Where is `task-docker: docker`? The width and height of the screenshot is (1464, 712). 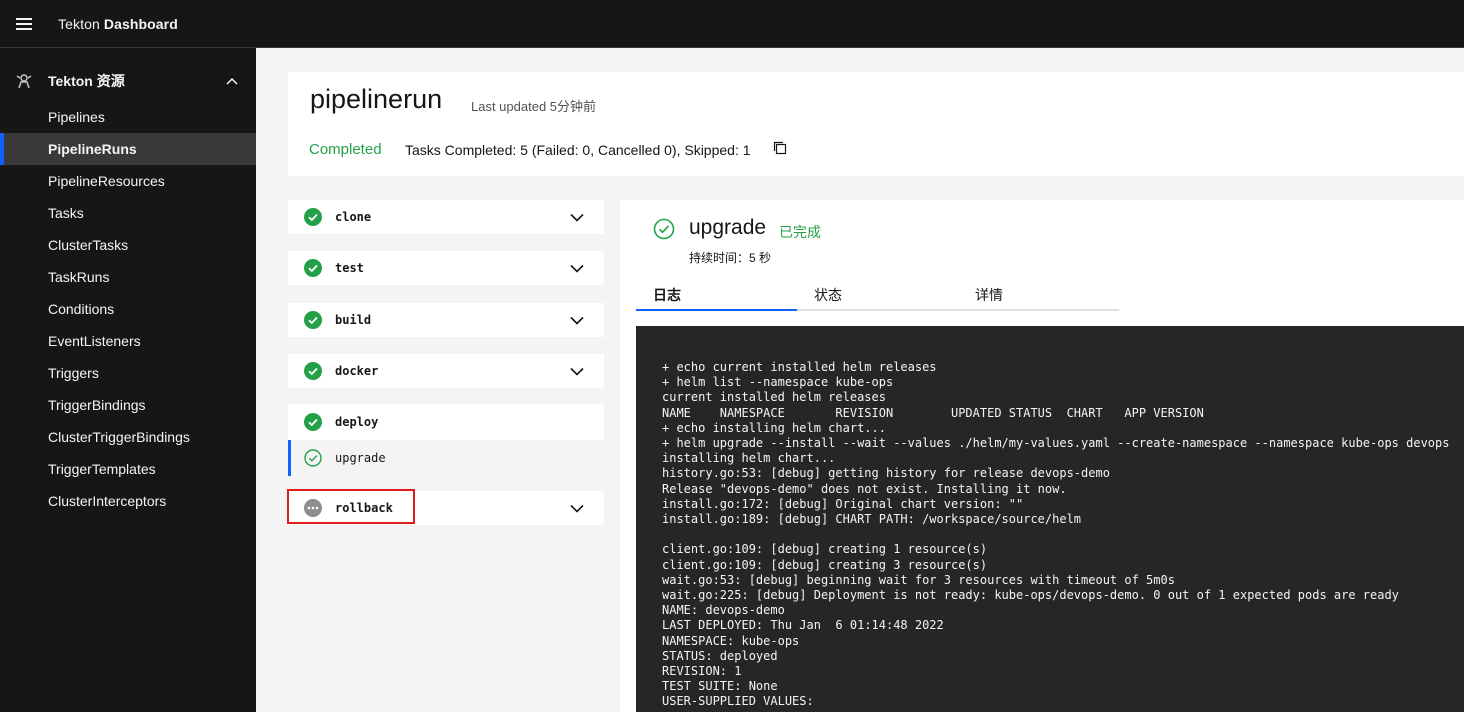
task-docker: docker is located at coordinates (446, 371).